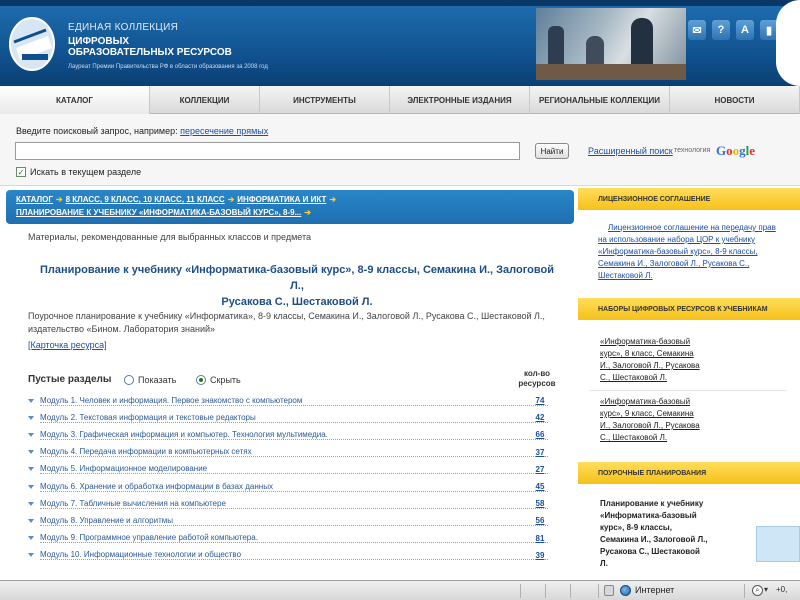 The image size is (800, 600). I want to click on find-button: Найти, so click(552, 151).